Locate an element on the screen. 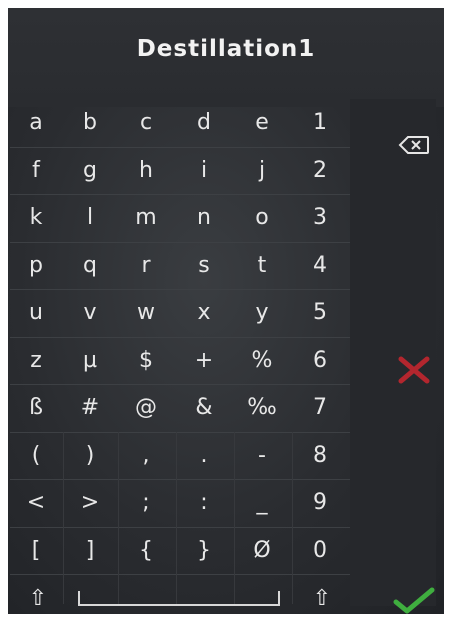 Image resolution: width=452 pixels, height=619 pixels. key-label: [ is located at coordinates (36, 550).